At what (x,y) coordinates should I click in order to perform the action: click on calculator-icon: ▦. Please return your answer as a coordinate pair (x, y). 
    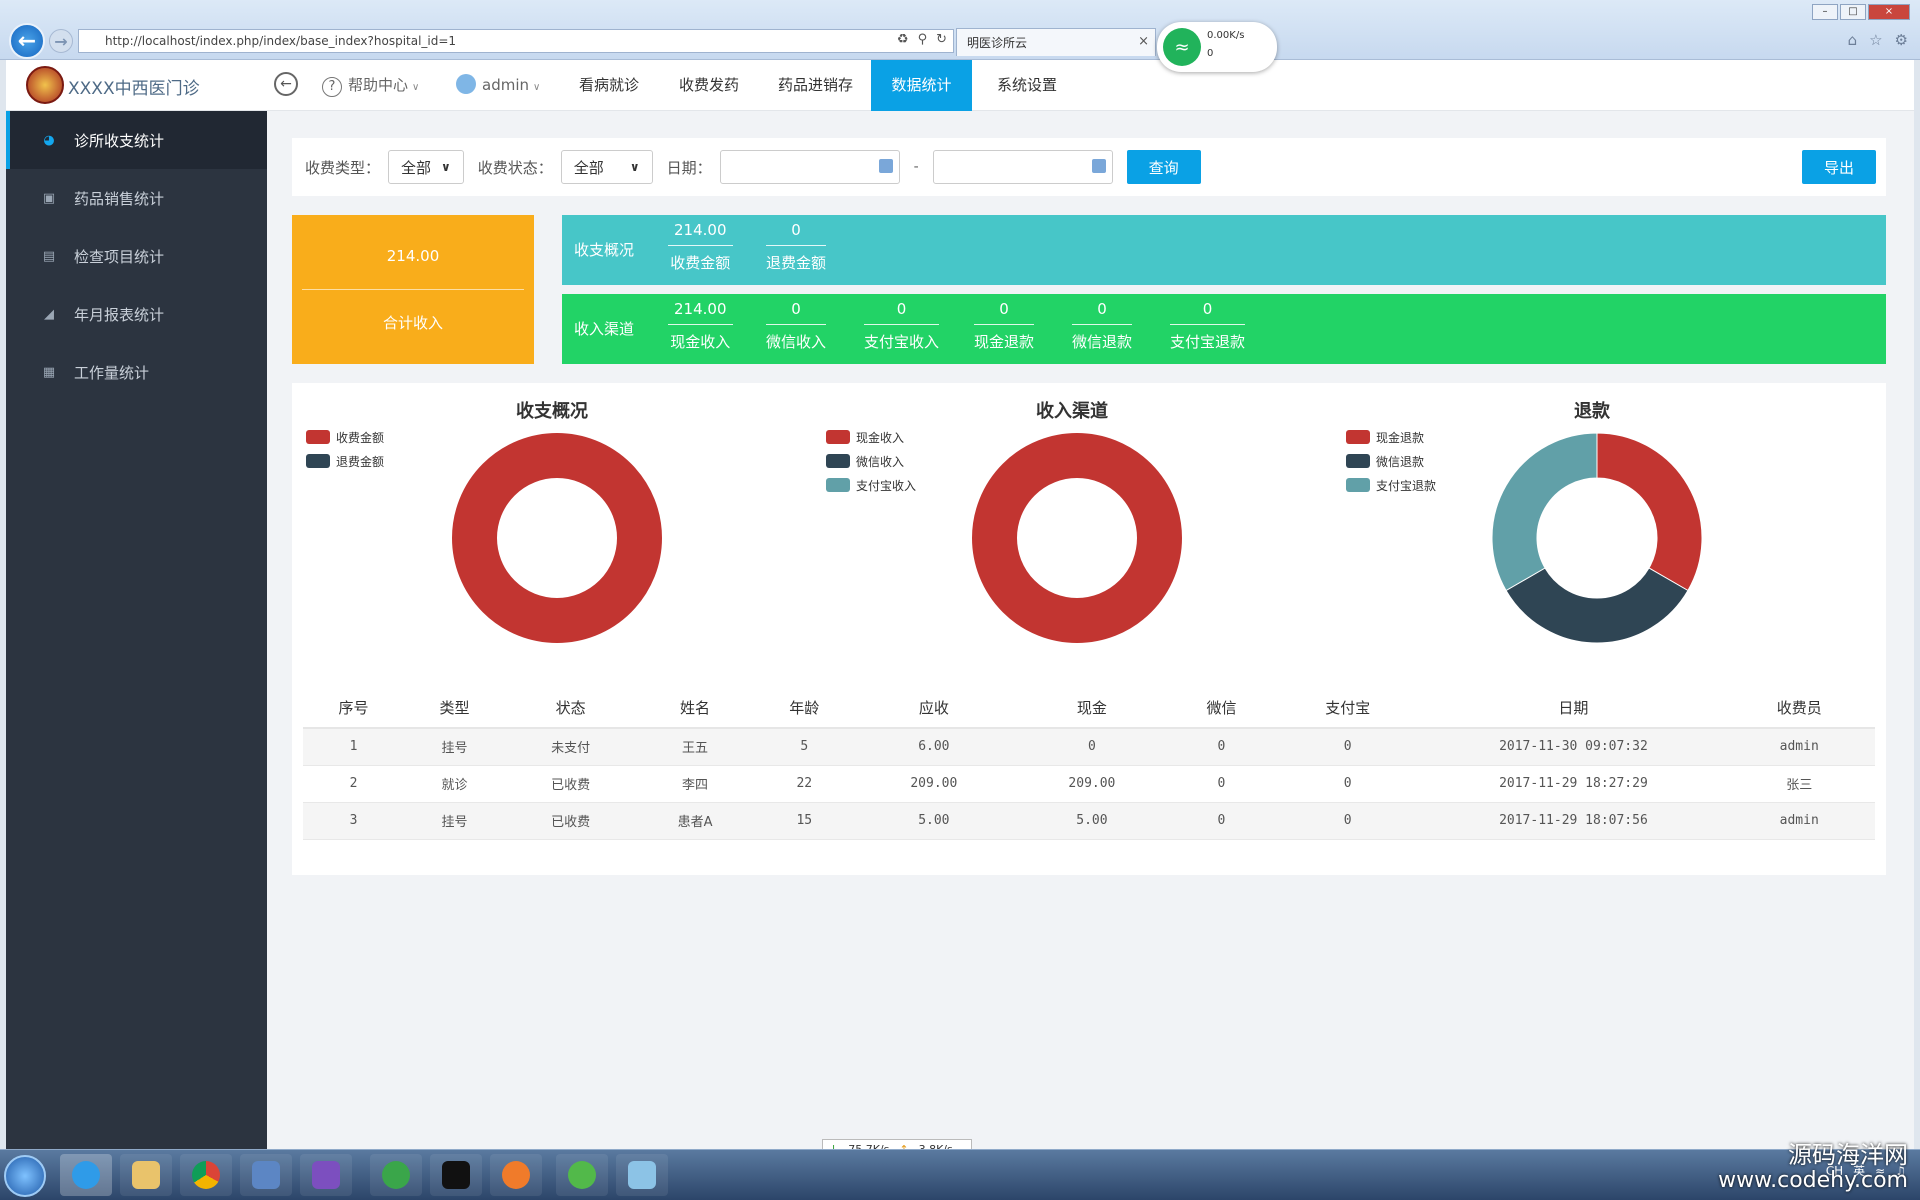
    Looking at the image, I should click on (49, 372).